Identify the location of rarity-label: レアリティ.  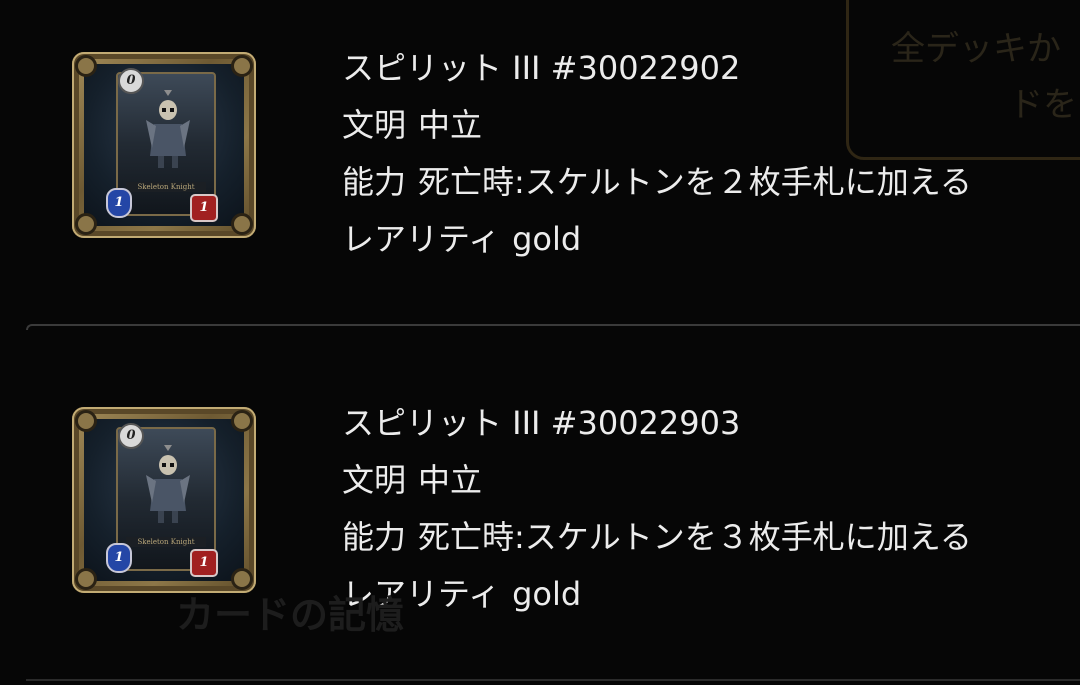
(421, 239).